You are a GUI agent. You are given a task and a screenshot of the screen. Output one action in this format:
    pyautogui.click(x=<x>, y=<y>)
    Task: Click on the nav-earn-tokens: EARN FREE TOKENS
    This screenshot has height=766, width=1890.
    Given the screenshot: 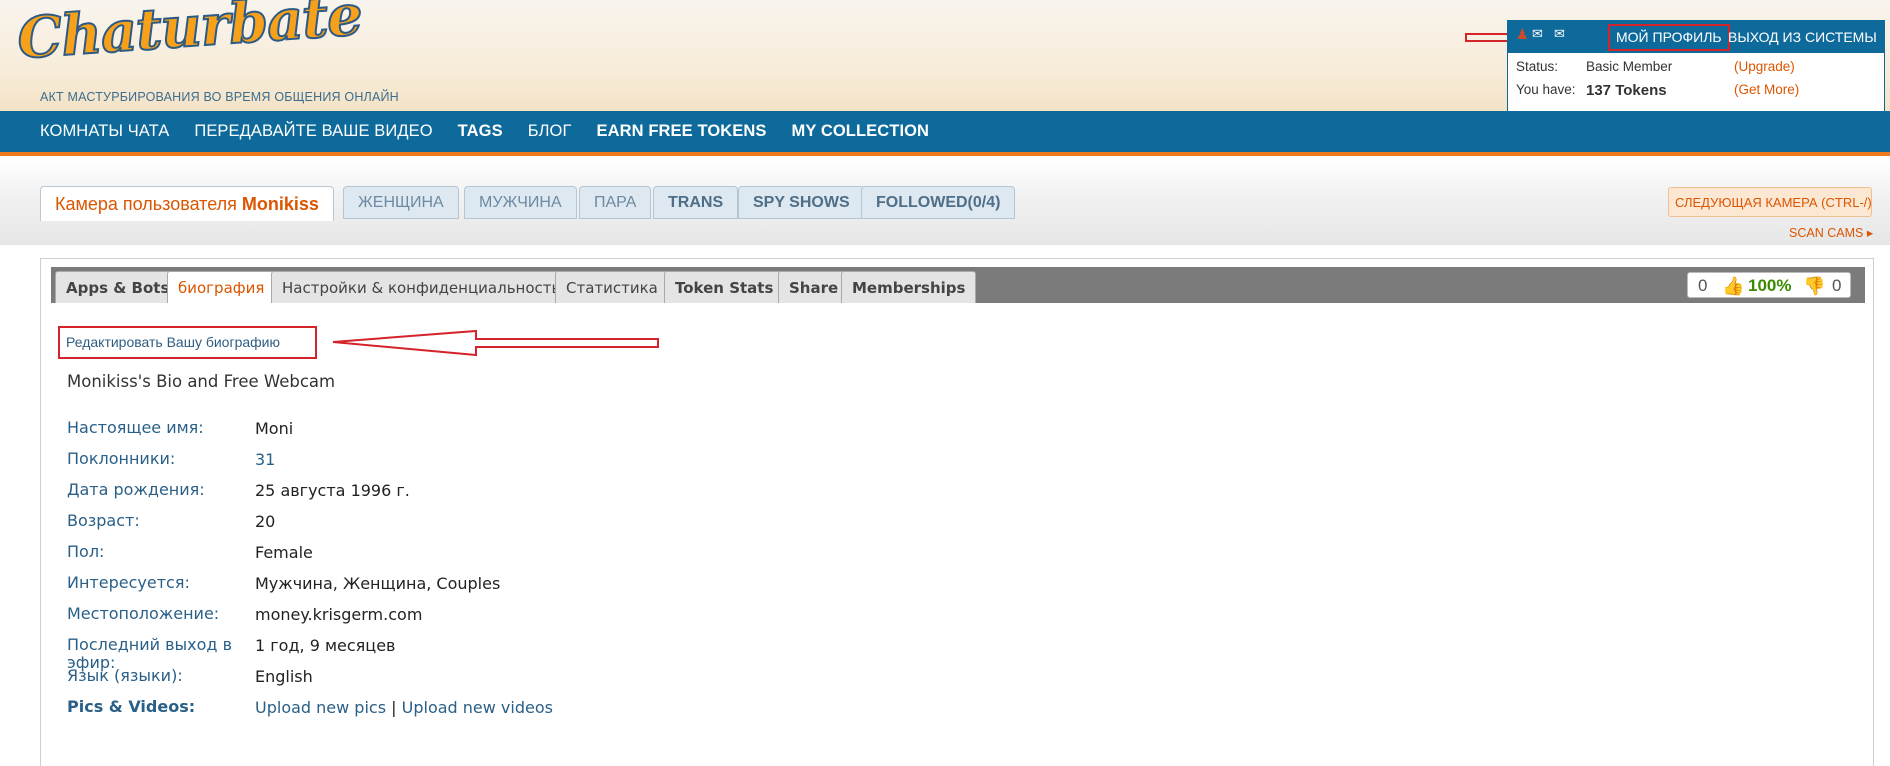 What is the action you would take?
    pyautogui.click(x=682, y=131)
    